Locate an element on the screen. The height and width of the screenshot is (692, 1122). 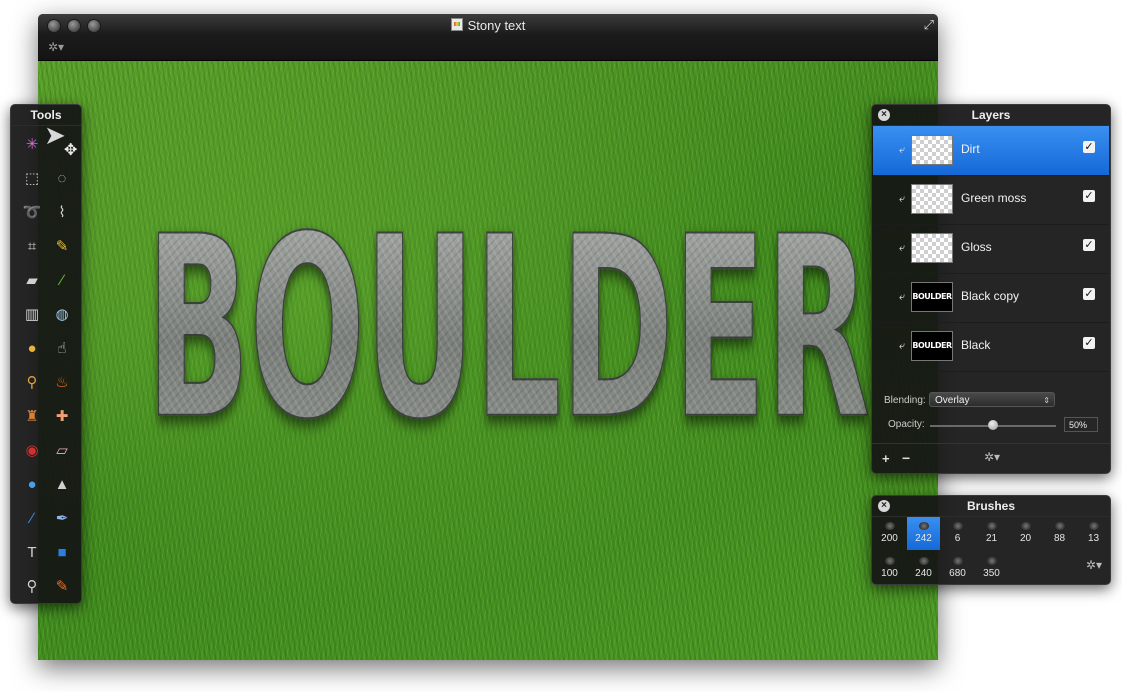
brushes-title: × Brushes is located at coordinates (991, 506).